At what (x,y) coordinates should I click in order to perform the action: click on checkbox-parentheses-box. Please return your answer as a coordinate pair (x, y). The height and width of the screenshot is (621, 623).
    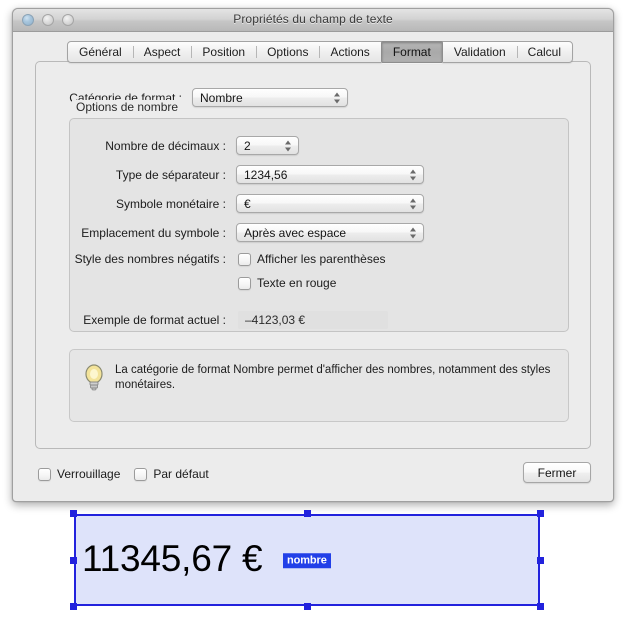
    Looking at the image, I should click on (244, 259).